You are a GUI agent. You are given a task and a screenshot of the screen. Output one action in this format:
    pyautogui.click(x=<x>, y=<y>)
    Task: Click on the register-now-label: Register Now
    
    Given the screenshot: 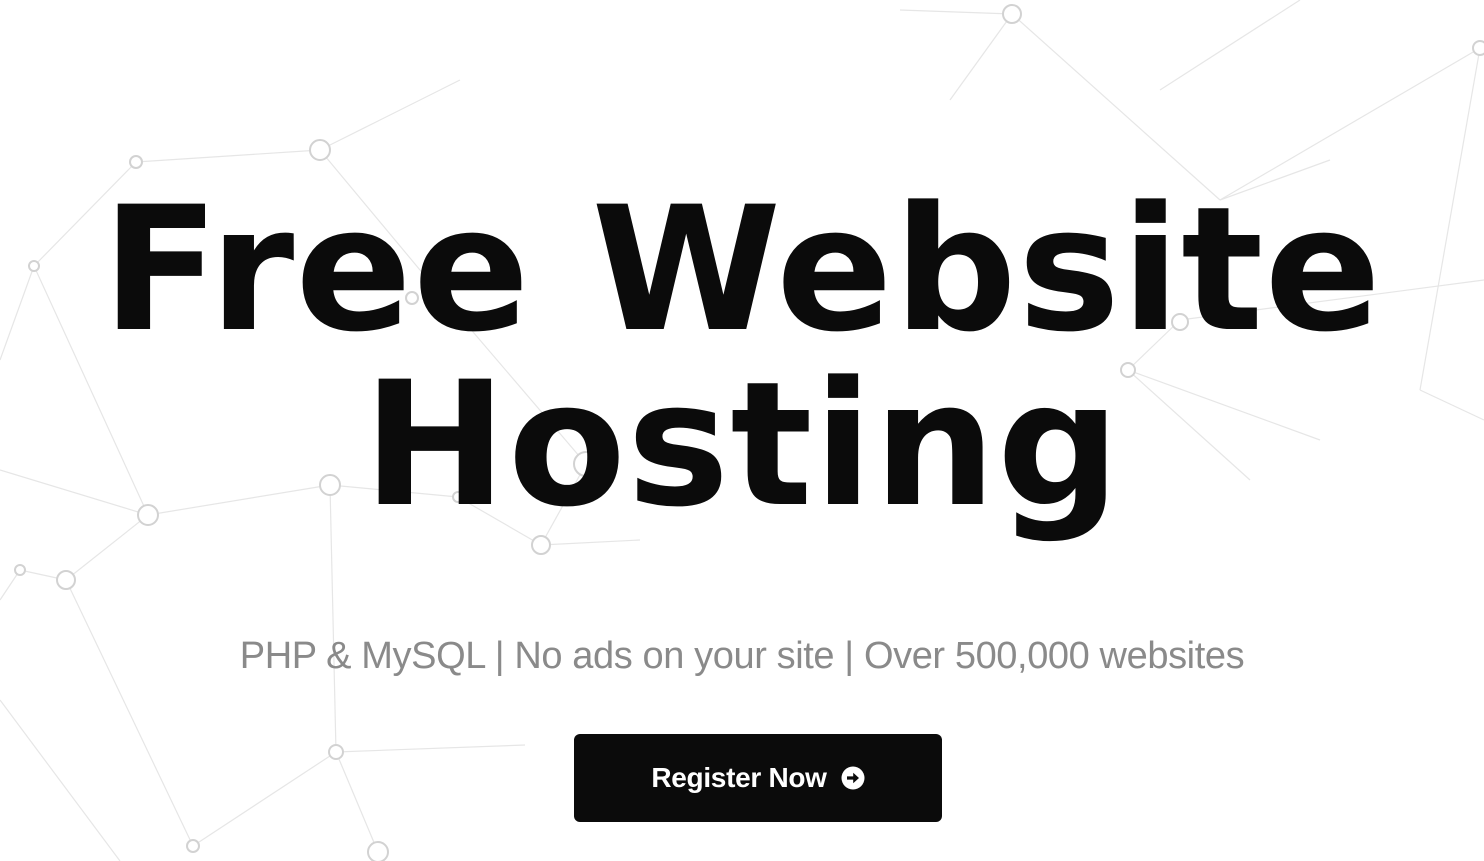 What is the action you would take?
    pyautogui.click(x=739, y=777)
    